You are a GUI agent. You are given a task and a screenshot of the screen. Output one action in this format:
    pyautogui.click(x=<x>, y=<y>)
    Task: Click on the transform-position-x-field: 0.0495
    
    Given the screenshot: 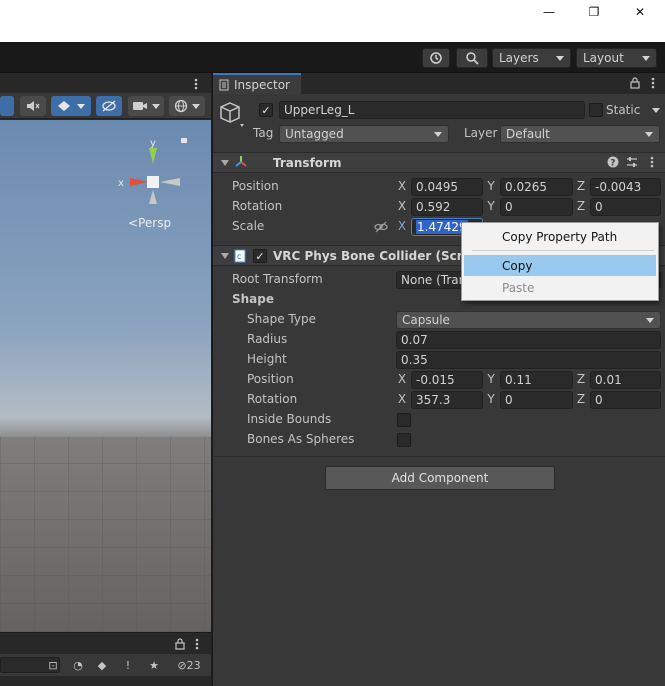 What is the action you would take?
    pyautogui.click(x=447, y=187)
    